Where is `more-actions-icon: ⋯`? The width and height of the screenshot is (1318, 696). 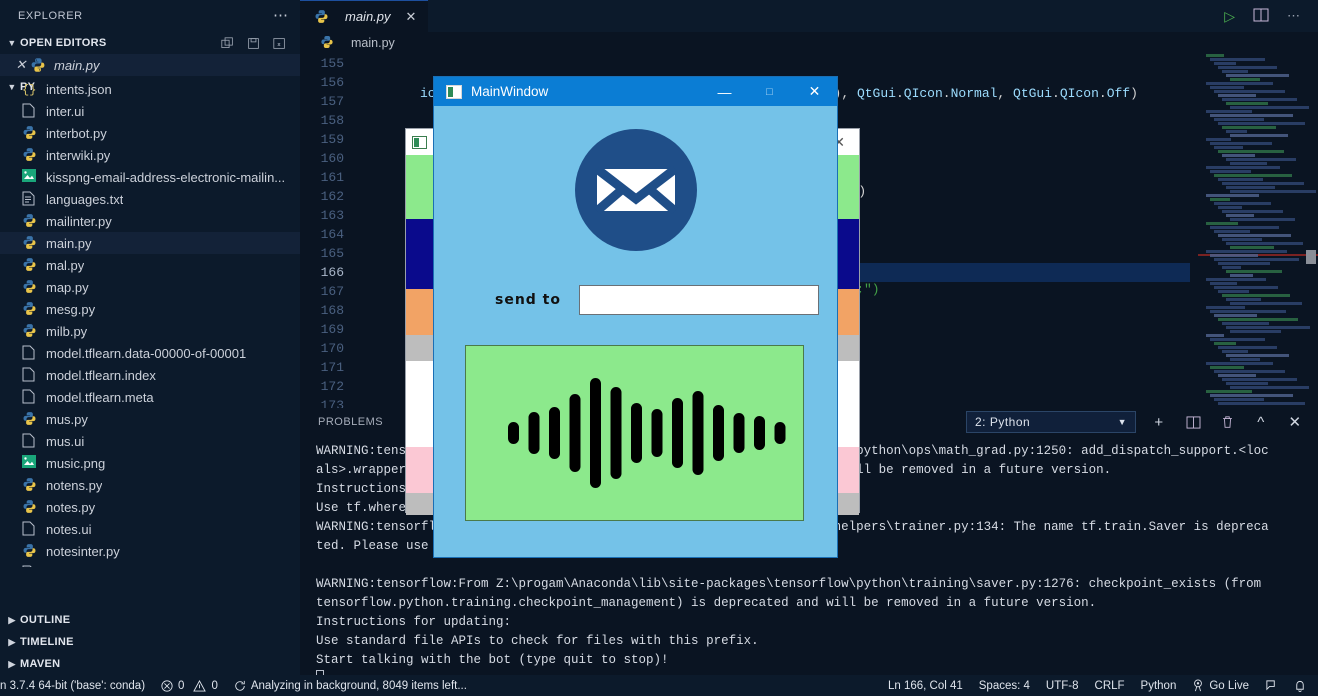
more-actions-icon: ⋯ is located at coordinates (1294, 16).